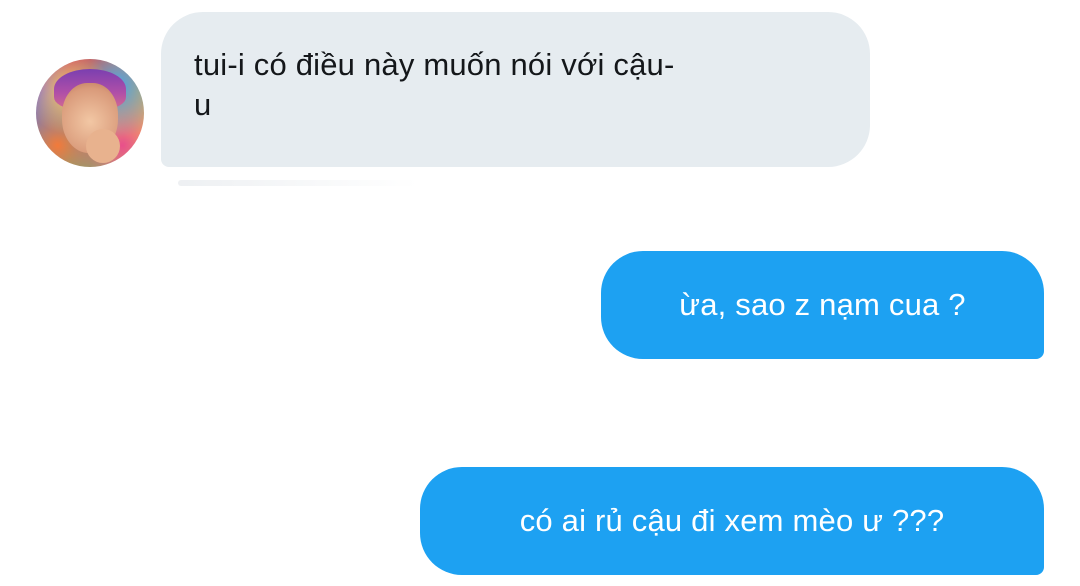 The width and height of the screenshot is (1080, 586). What do you see at coordinates (103, 146) in the screenshot?
I see `avatar-hand` at bounding box center [103, 146].